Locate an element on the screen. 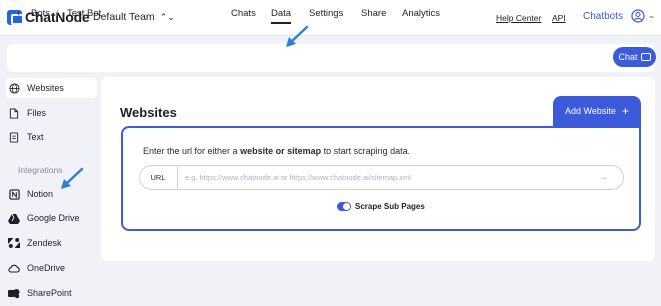  add-website-button: Add Website + is located at coordinates (597, 111).